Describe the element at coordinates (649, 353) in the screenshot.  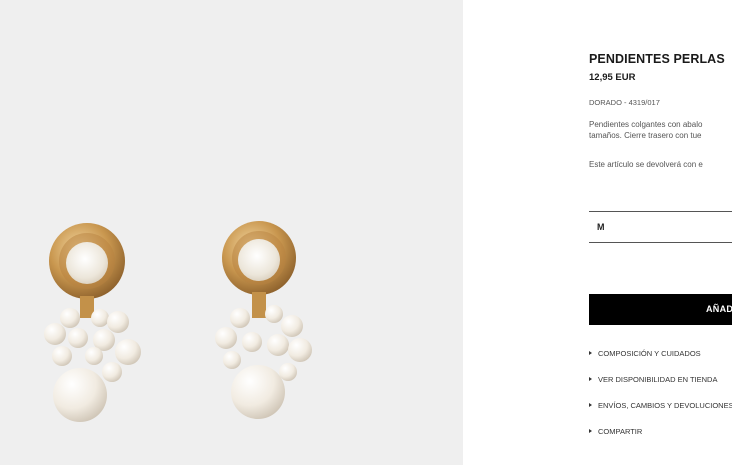
I see `link-label: COMPOSICIÓN Y CUIDADOS` at that location.